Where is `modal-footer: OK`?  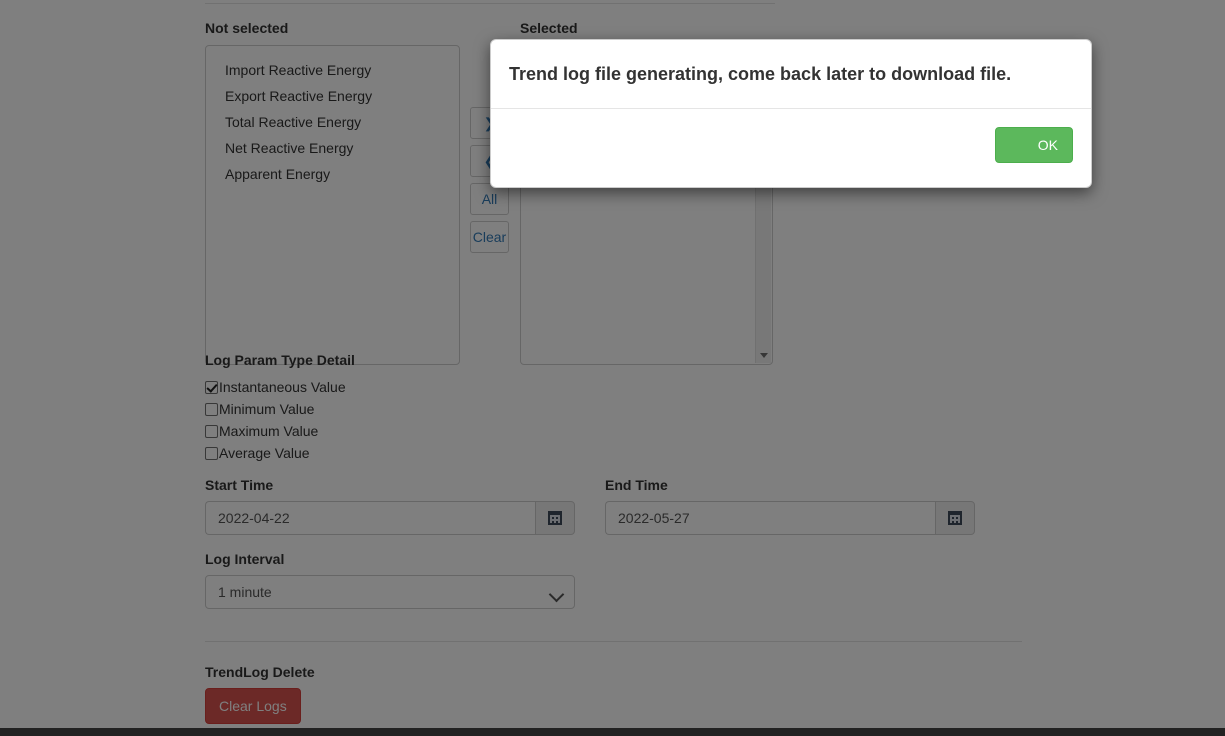 modal-footer: OK is located at coordinates (791, 157).